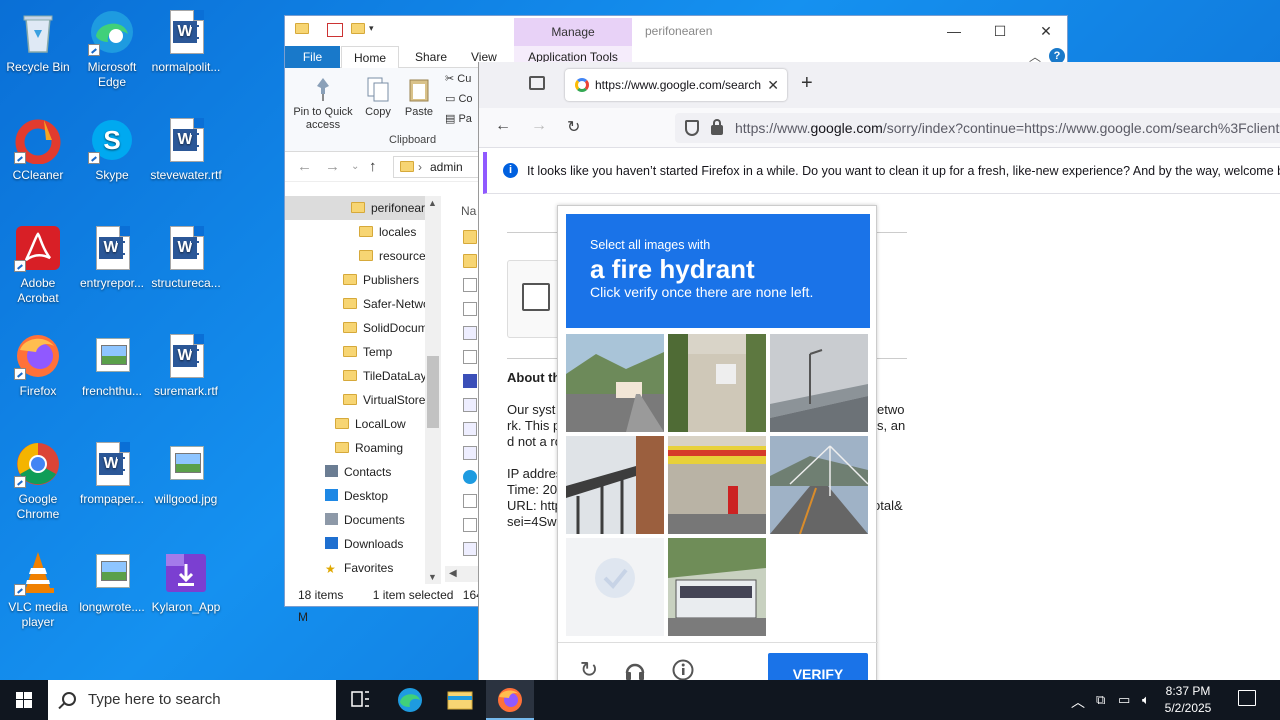 The image size is (1280, 720). I want to click on recaptcha-checkbox, so click(536, 297).